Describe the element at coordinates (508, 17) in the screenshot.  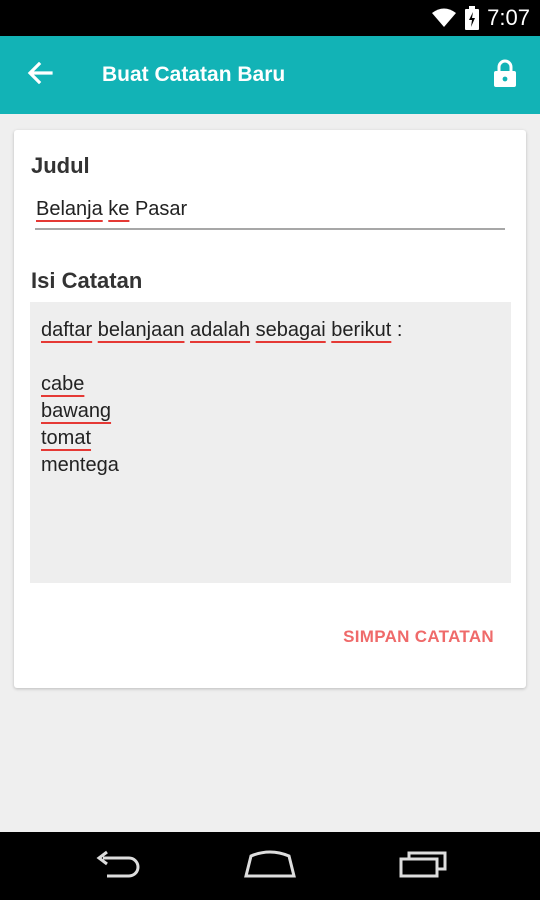
I see `status-time: 7:07` at that location.